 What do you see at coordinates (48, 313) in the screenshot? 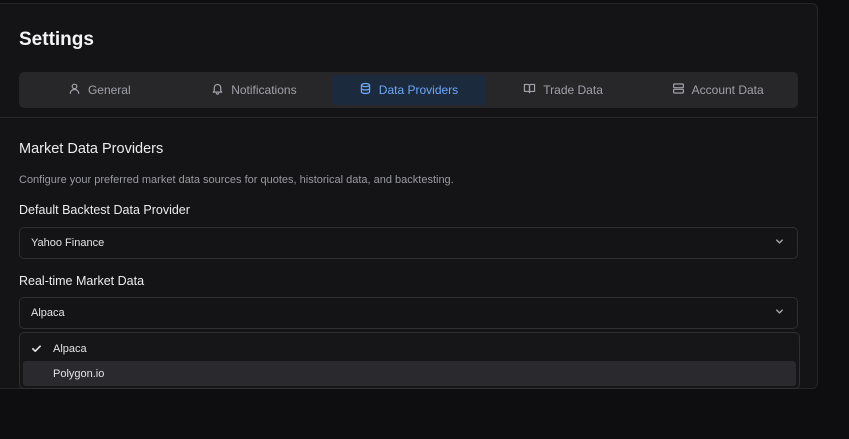
I see `select-value: Alpaca` at bounding box center [48, 313].